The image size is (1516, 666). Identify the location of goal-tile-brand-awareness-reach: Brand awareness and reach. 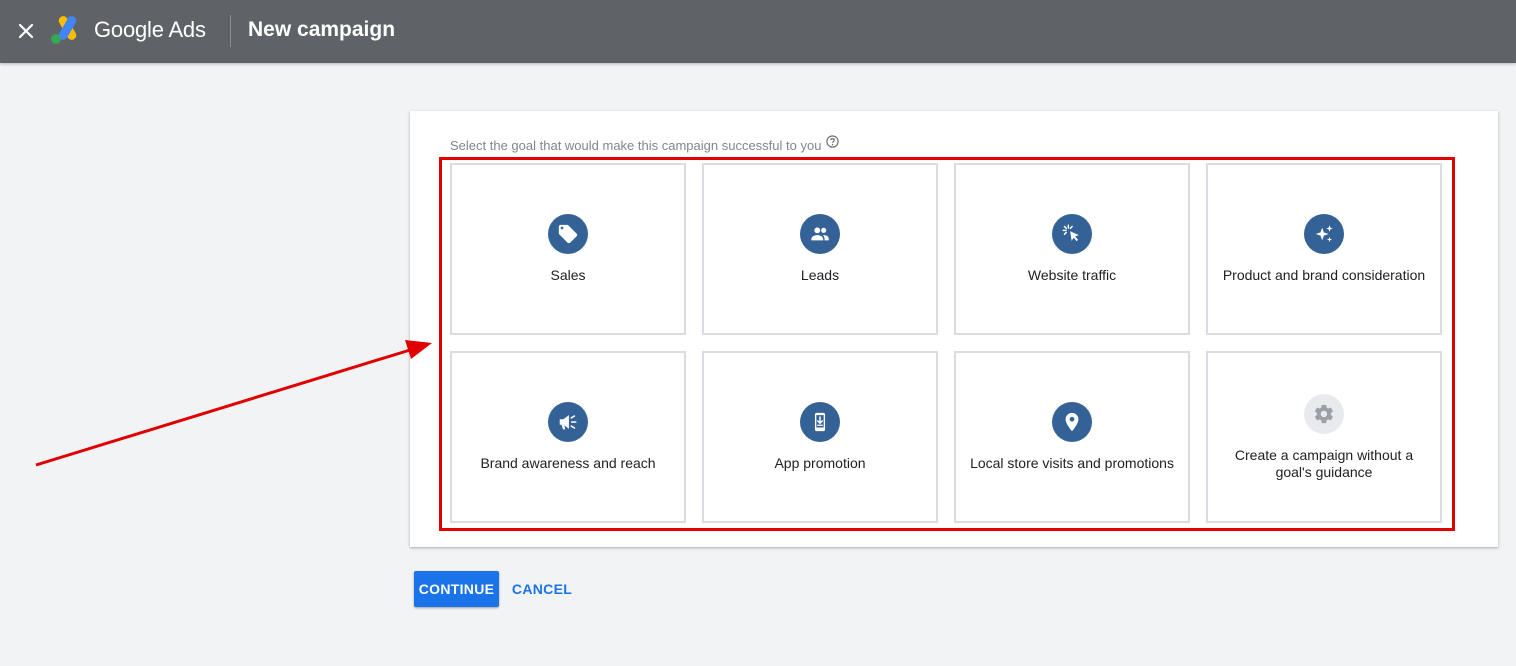
(568, 437).